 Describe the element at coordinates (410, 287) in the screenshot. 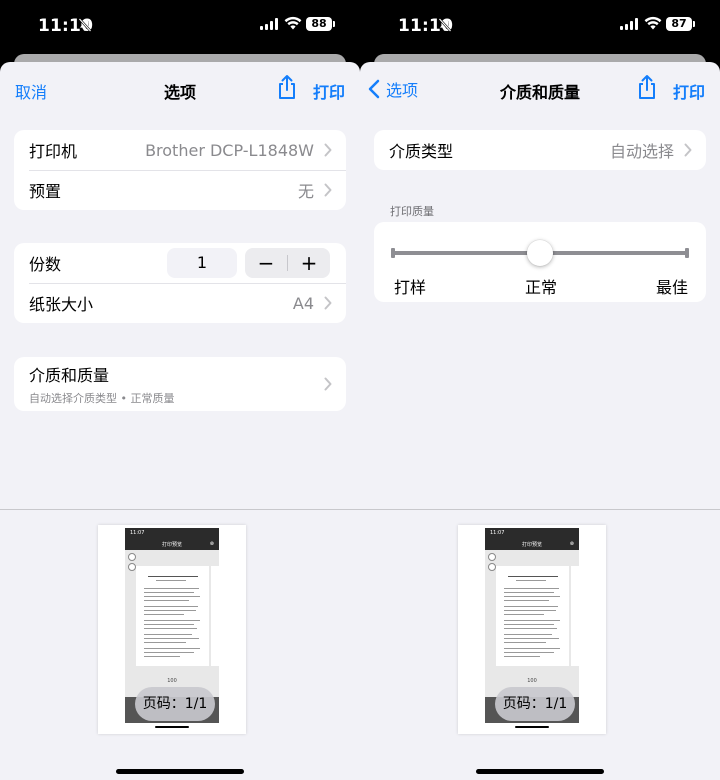

I see `quality-draft-label: 打样` at that location.